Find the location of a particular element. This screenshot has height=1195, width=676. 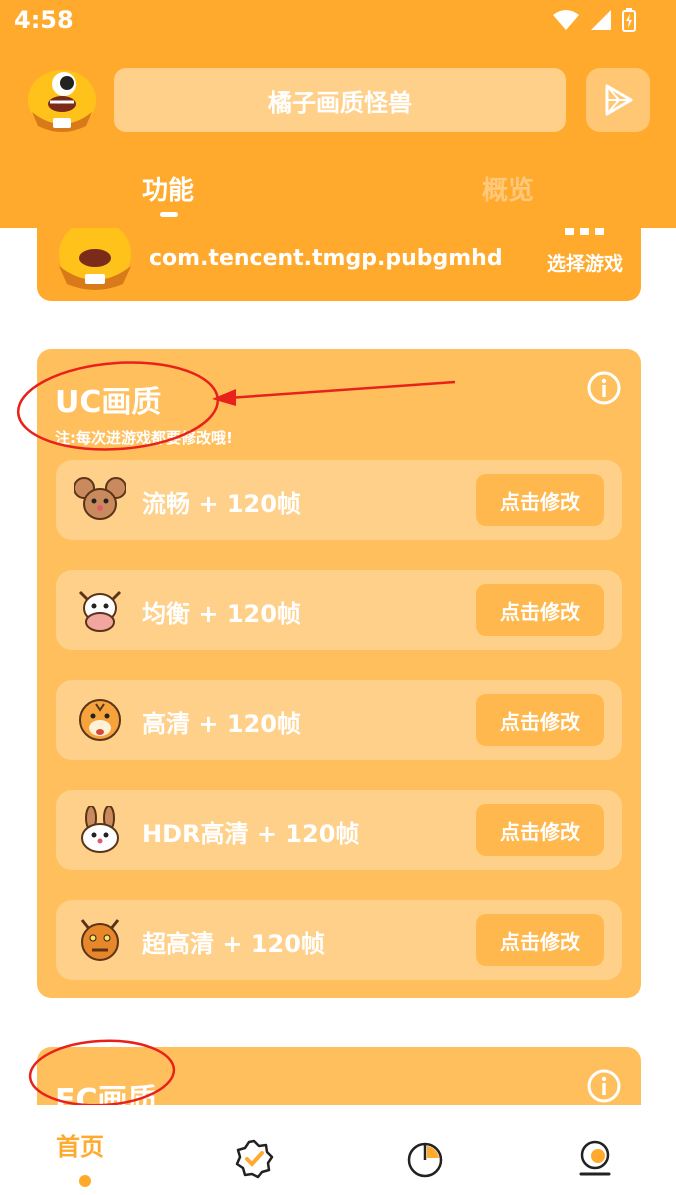

tab-indicator is located at coordinates (169, 214).